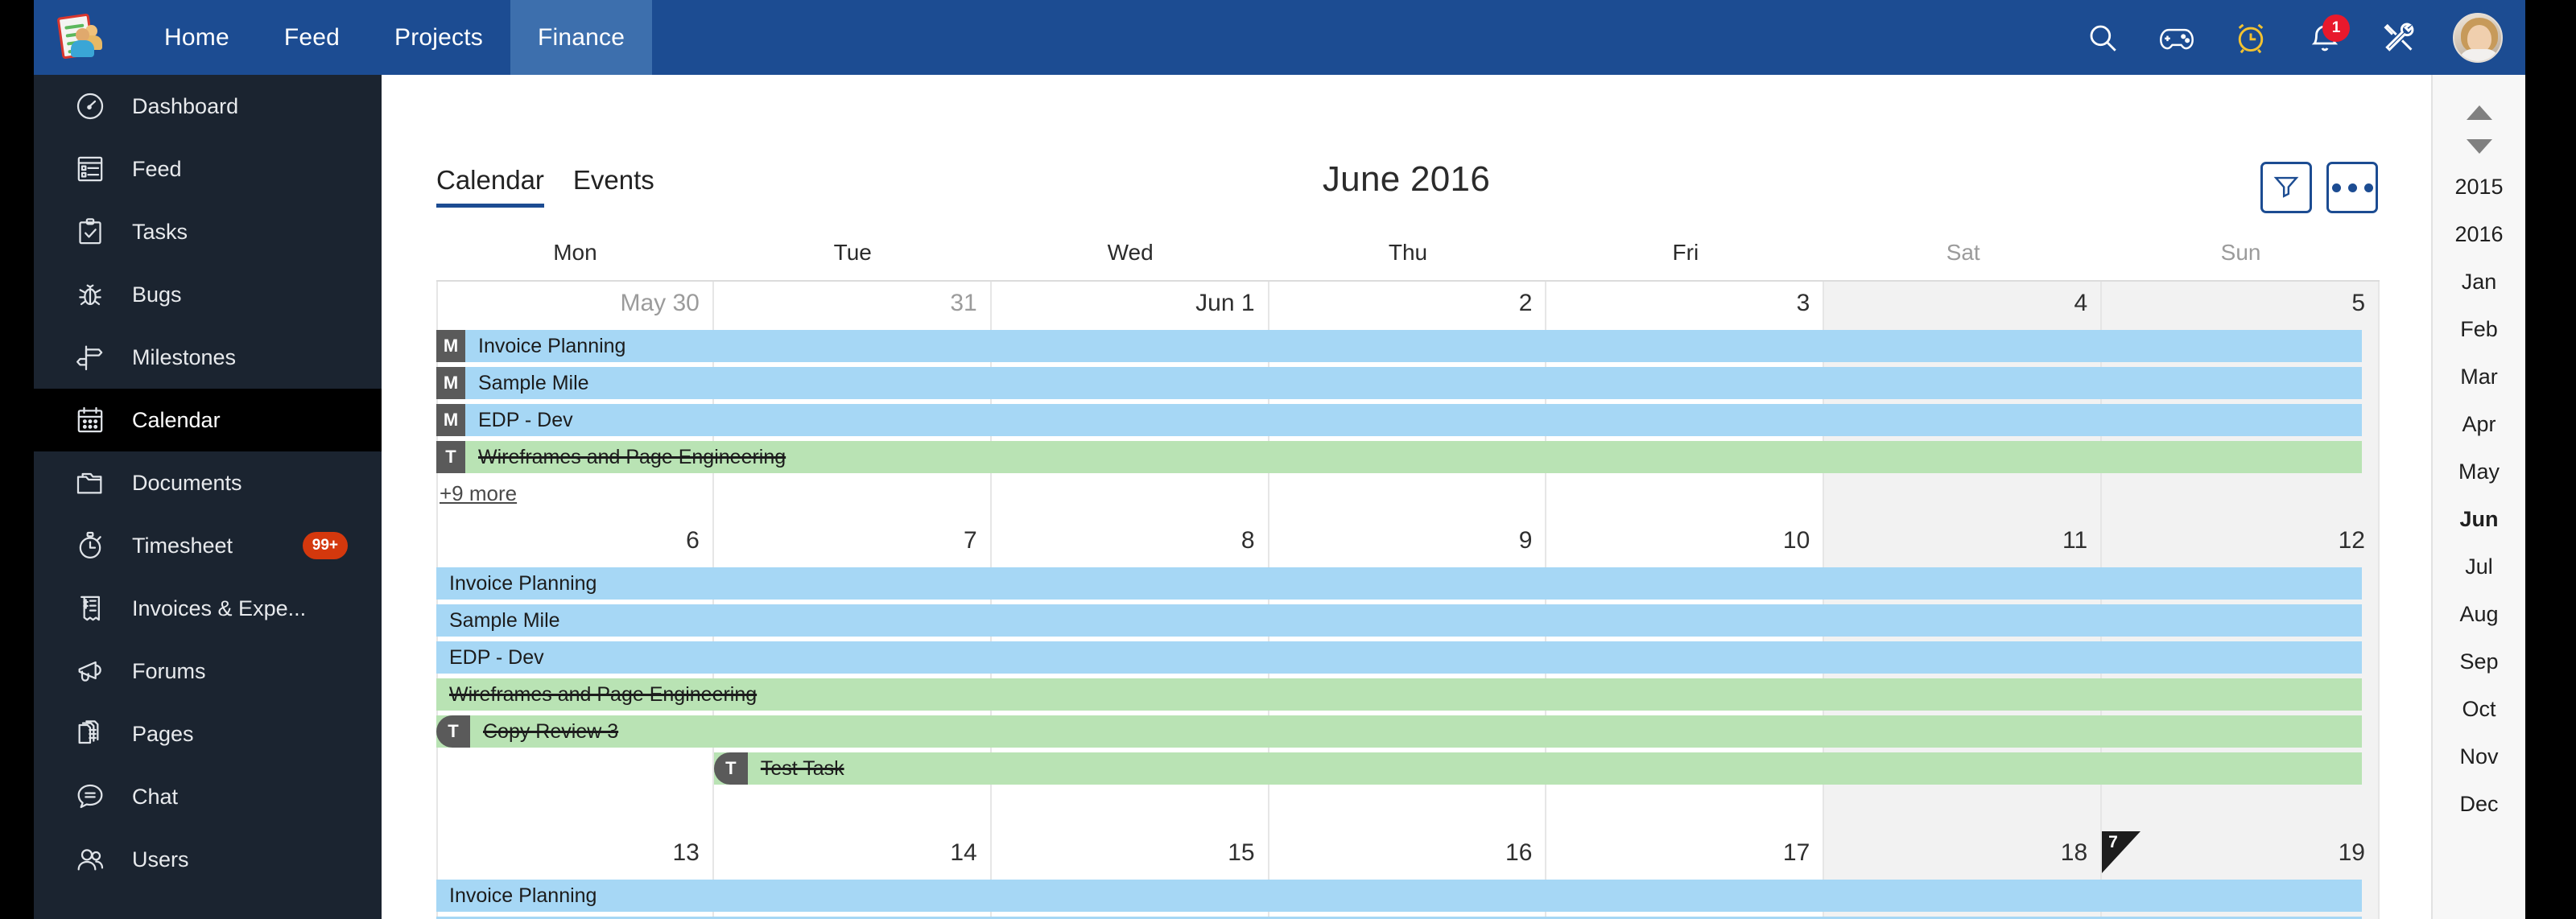  What do you see at coordinates (208, 796) in the screenshot?
I see `sidebar-item-chat: Chat` at bounding box center [208, 796].